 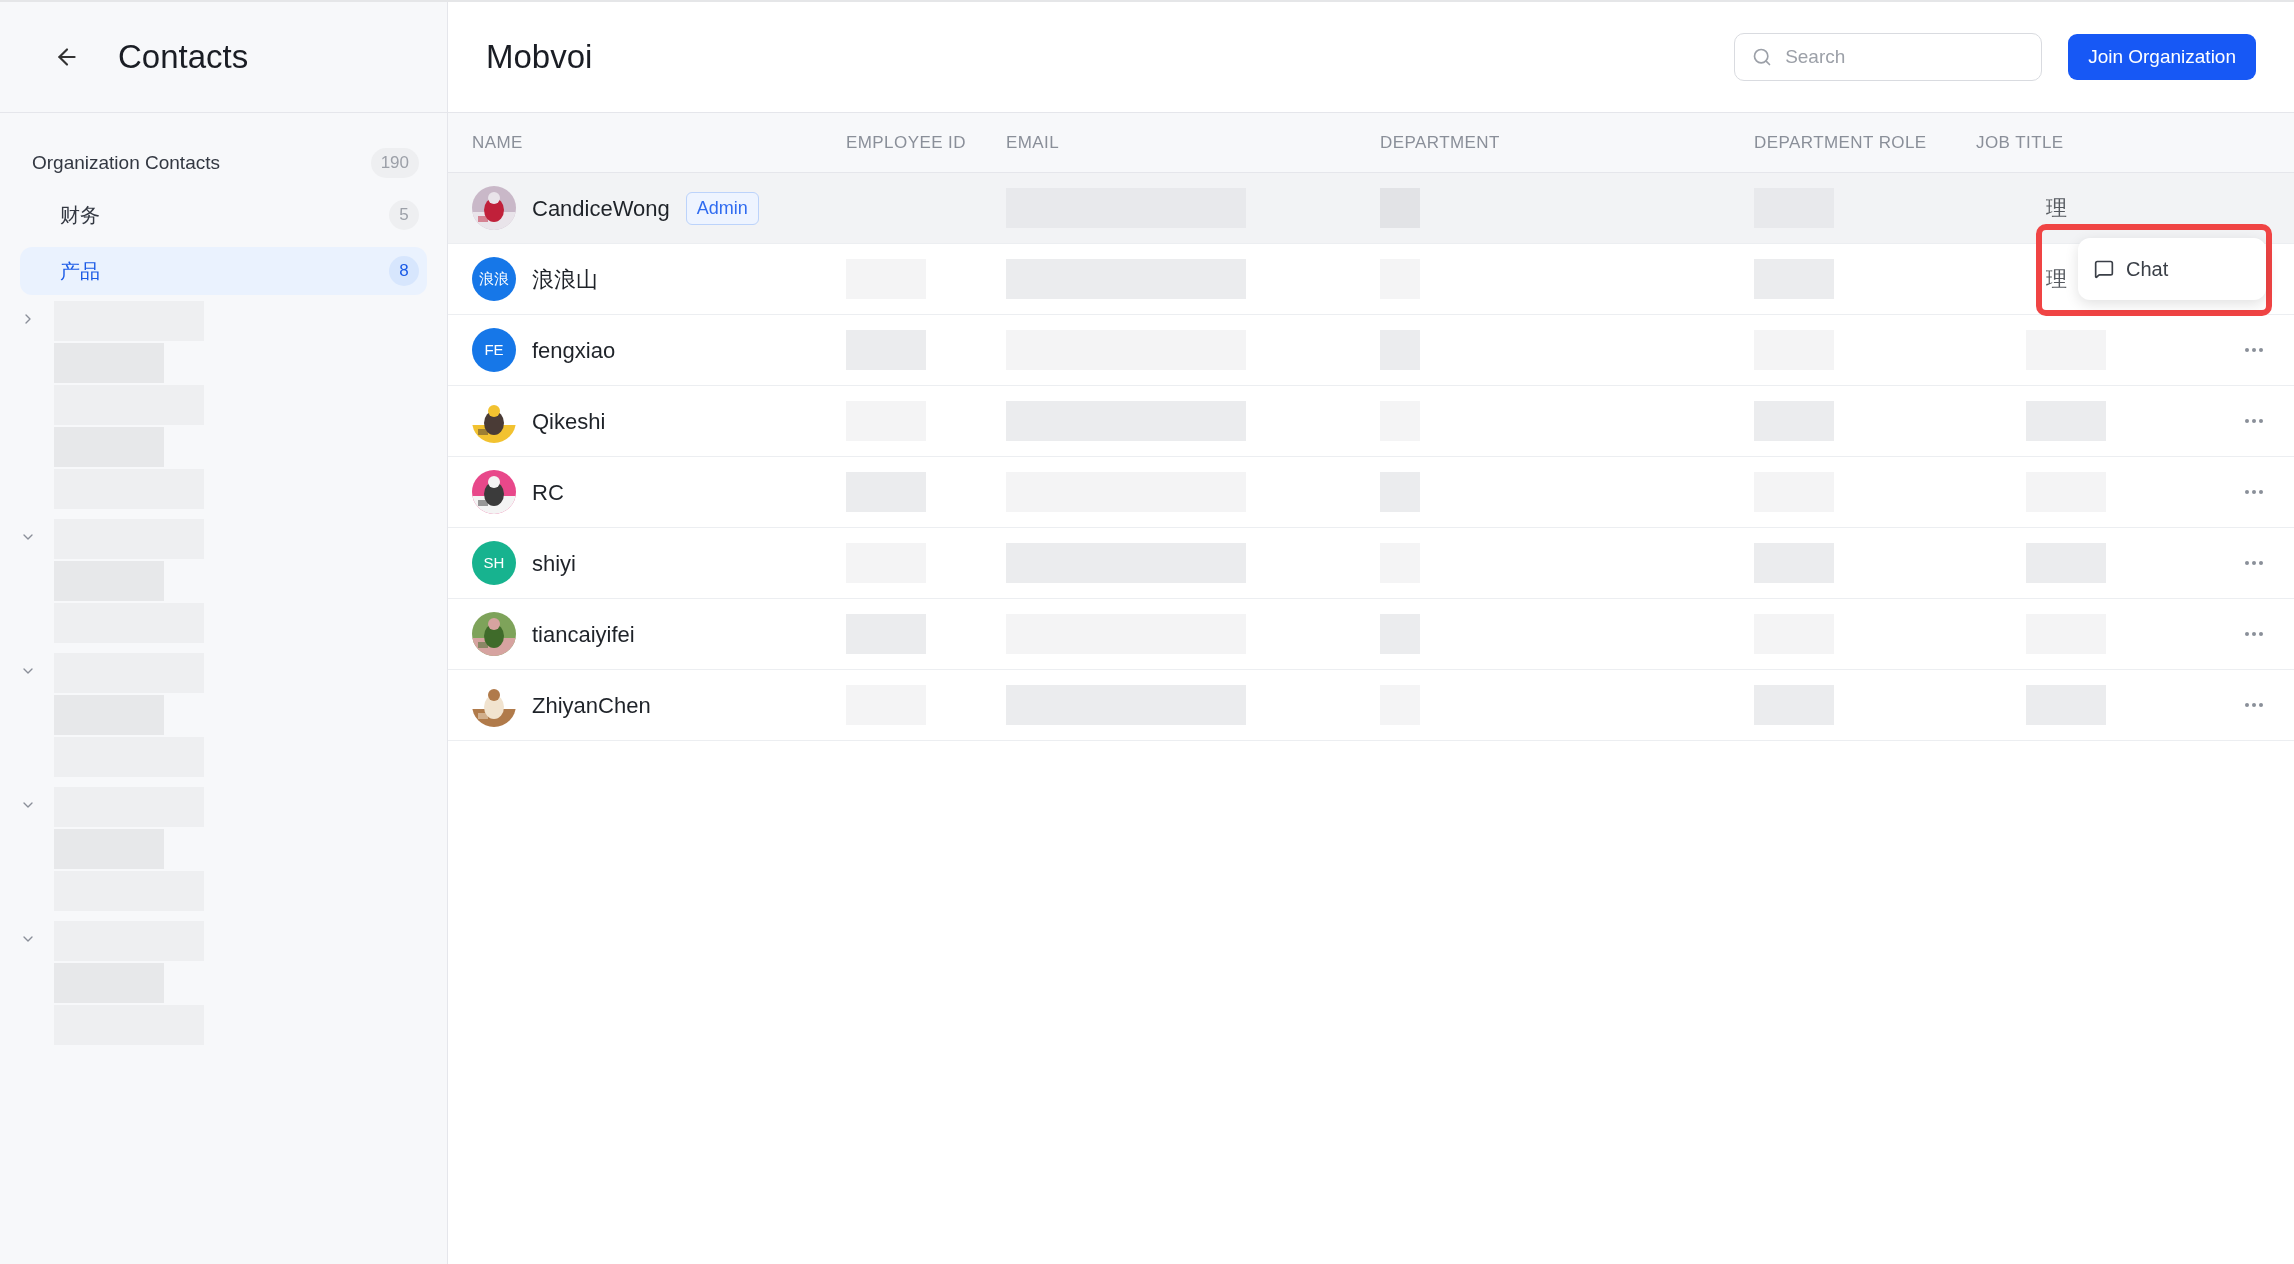 I want to click on avatar: FE, so click(x=494, y=350).